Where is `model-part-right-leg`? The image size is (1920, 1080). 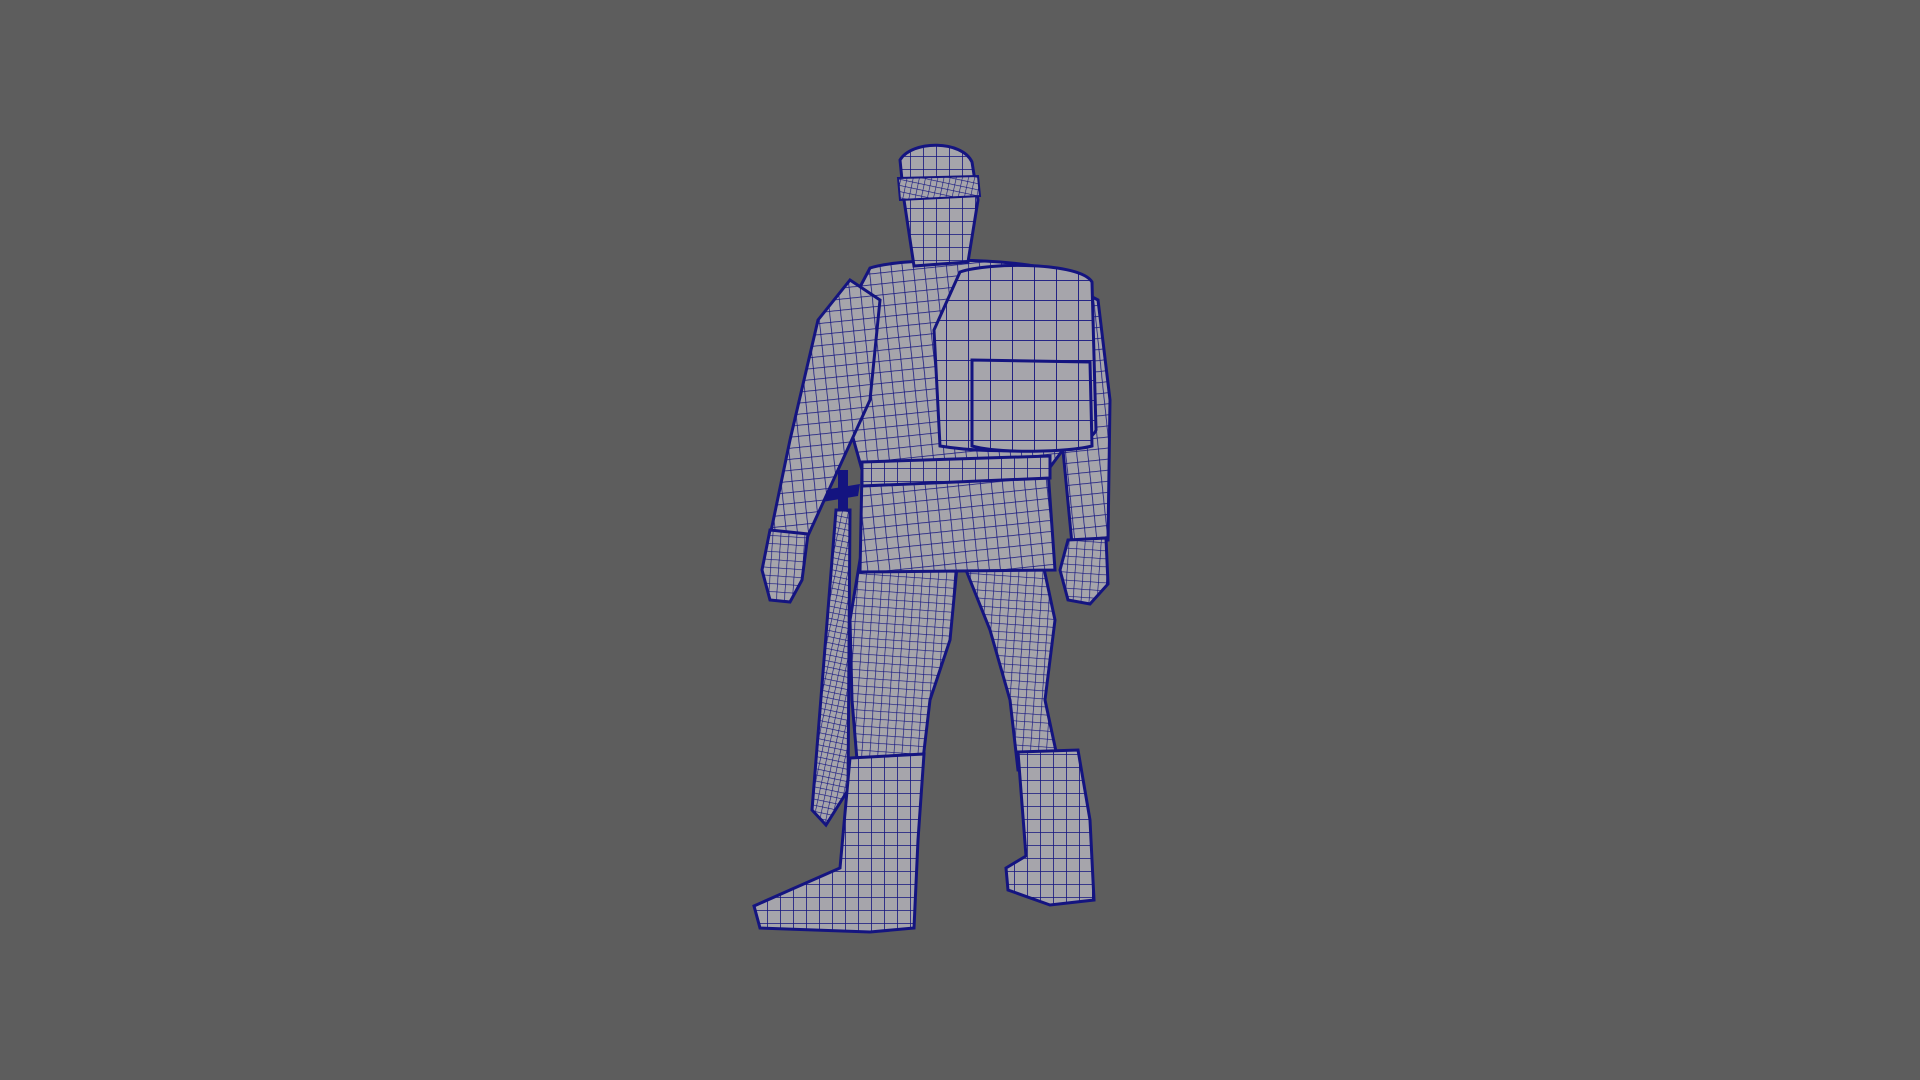 model-part-right-leg is located at coordinates (1008, 660).